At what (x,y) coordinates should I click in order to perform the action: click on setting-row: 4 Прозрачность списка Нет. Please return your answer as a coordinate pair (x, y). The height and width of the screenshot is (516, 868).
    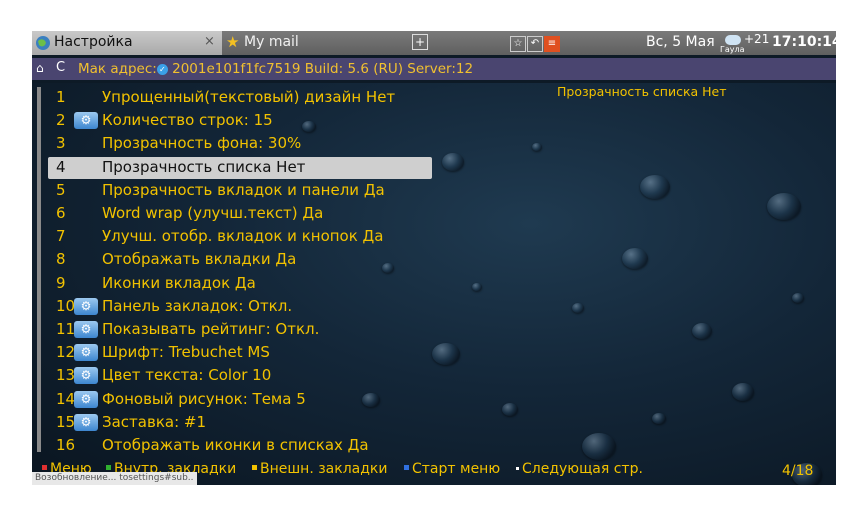
    Looking at the image, I should click on (240, 168).